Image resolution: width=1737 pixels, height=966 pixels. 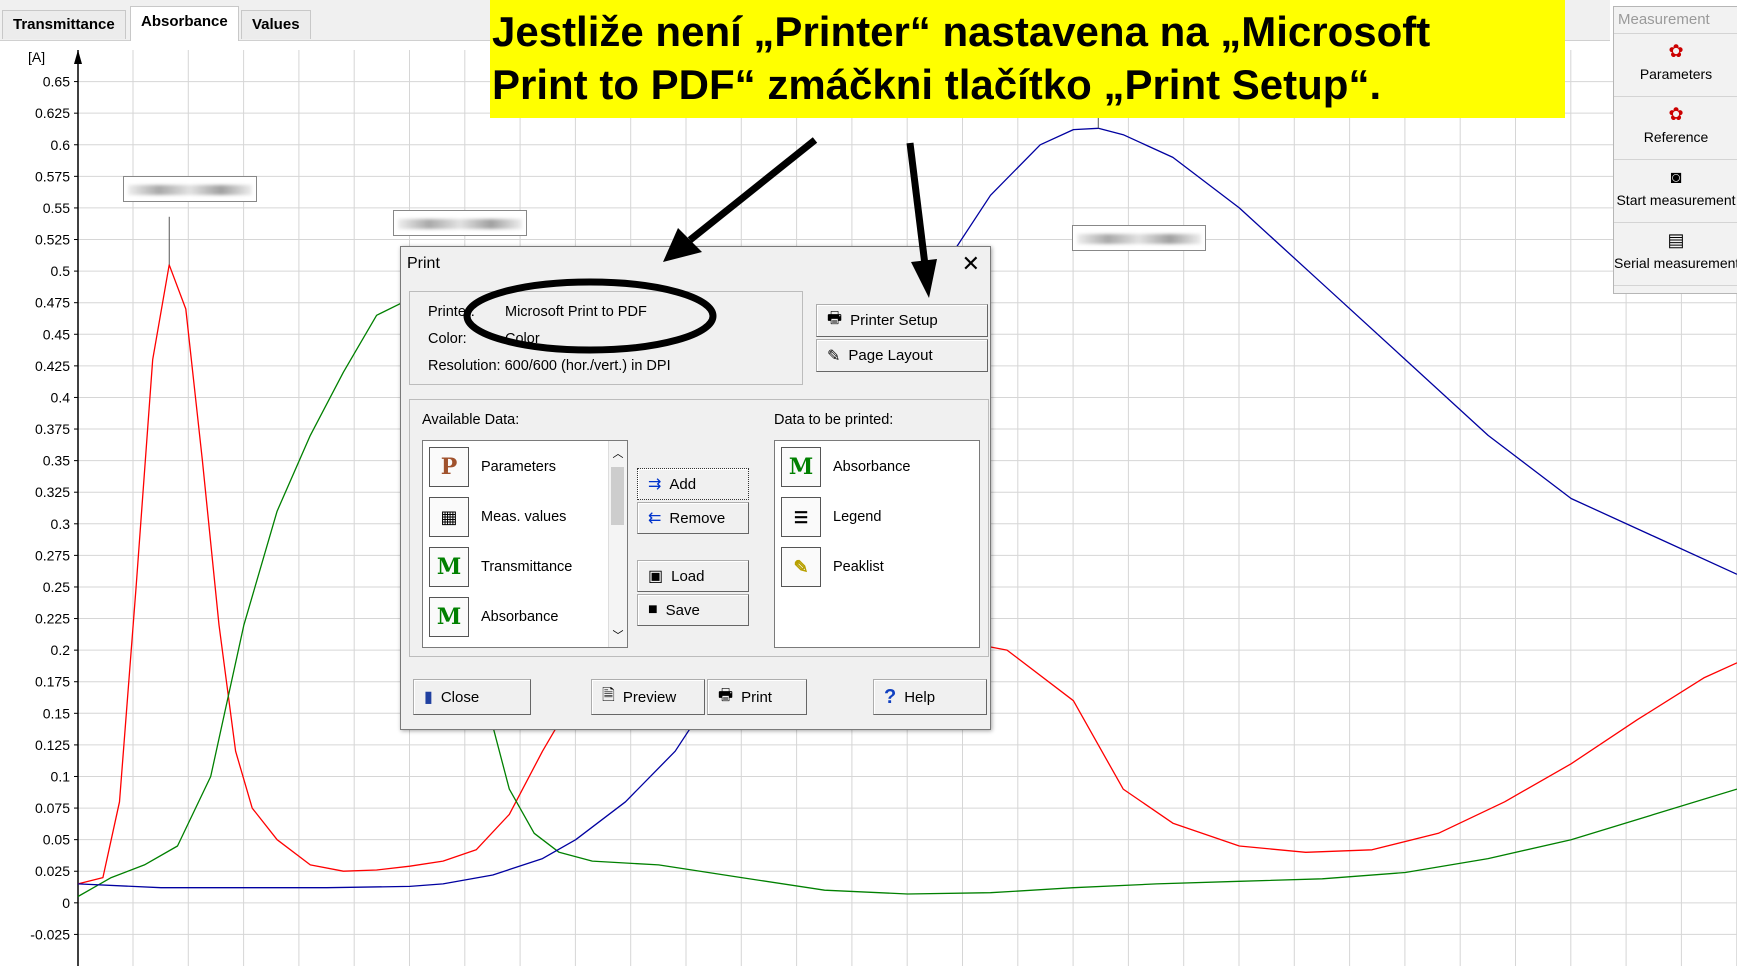 I want to click on load-button: ▣ Load, so click(x=693, y=576).